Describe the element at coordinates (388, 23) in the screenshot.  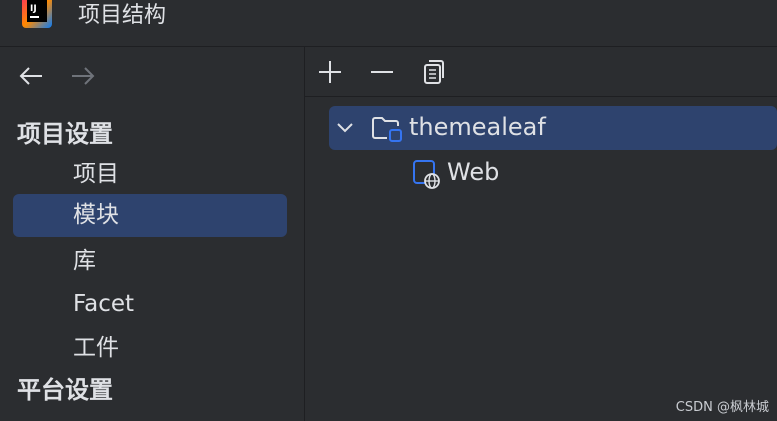
I see `title-bar: IJ 项目结构` at that location.